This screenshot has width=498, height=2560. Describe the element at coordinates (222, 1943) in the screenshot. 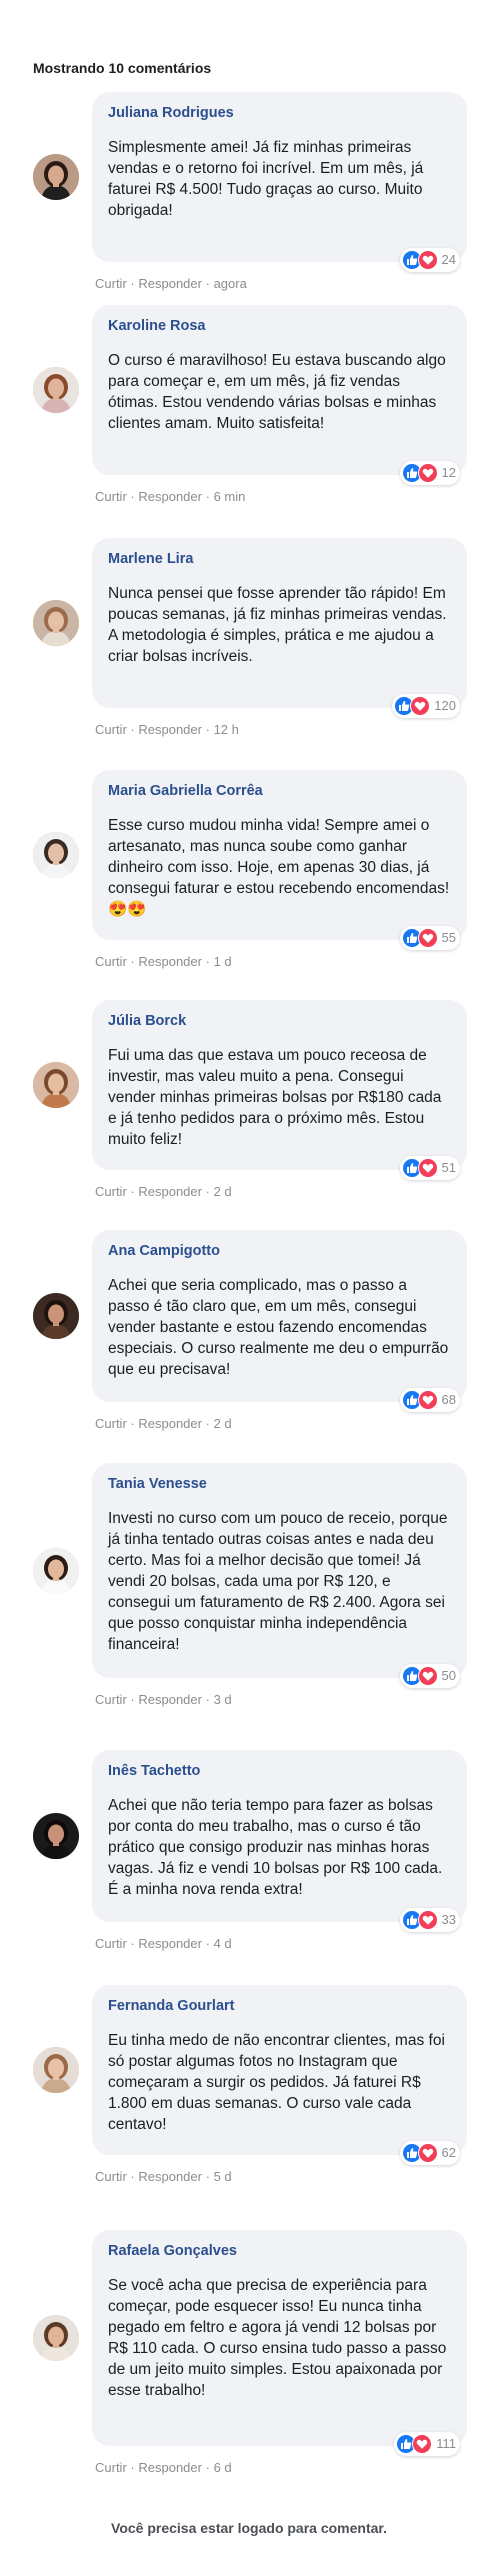

I see `comment-time: 4 d` at that location.